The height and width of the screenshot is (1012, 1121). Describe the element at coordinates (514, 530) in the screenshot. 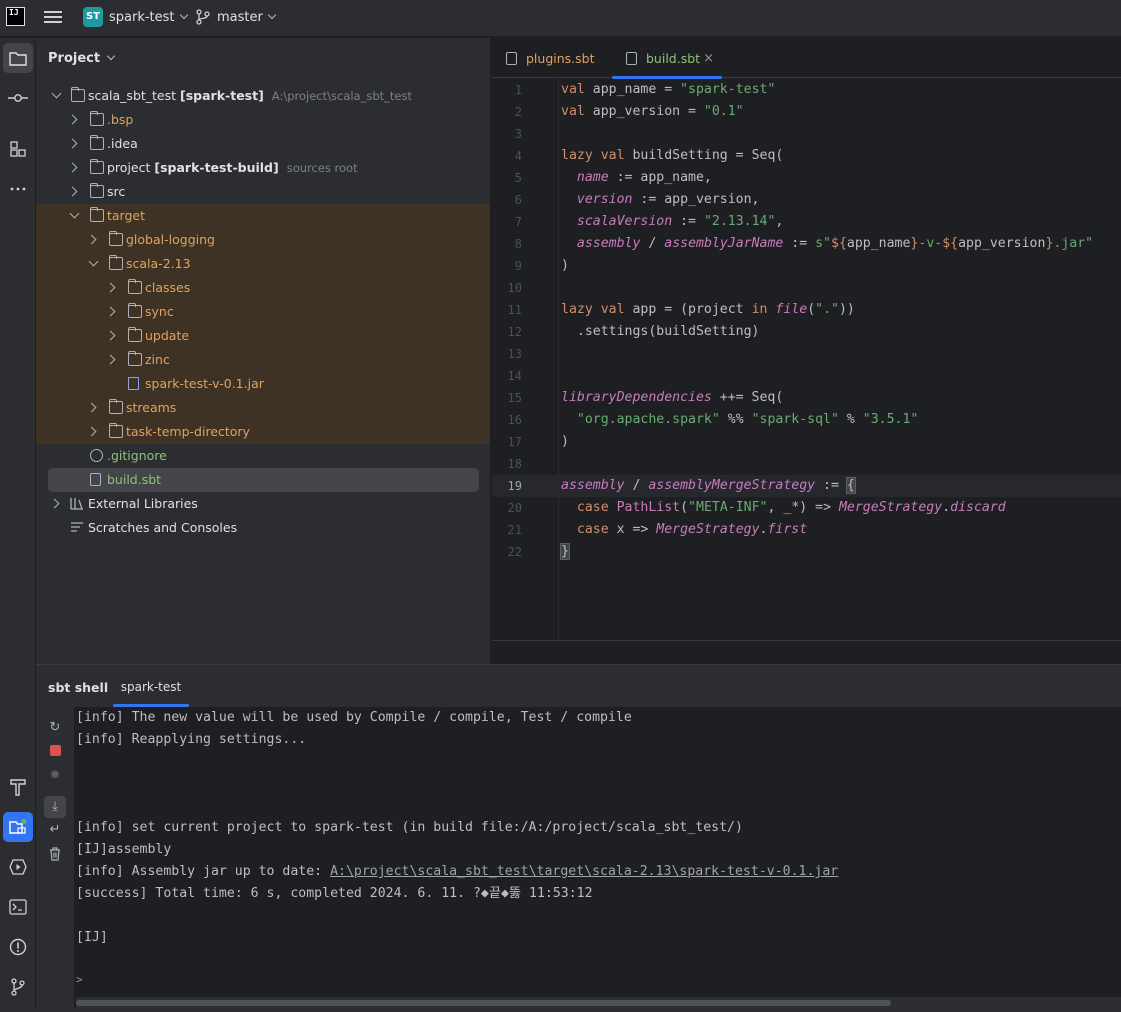

I see `line-number: 21` at that location.